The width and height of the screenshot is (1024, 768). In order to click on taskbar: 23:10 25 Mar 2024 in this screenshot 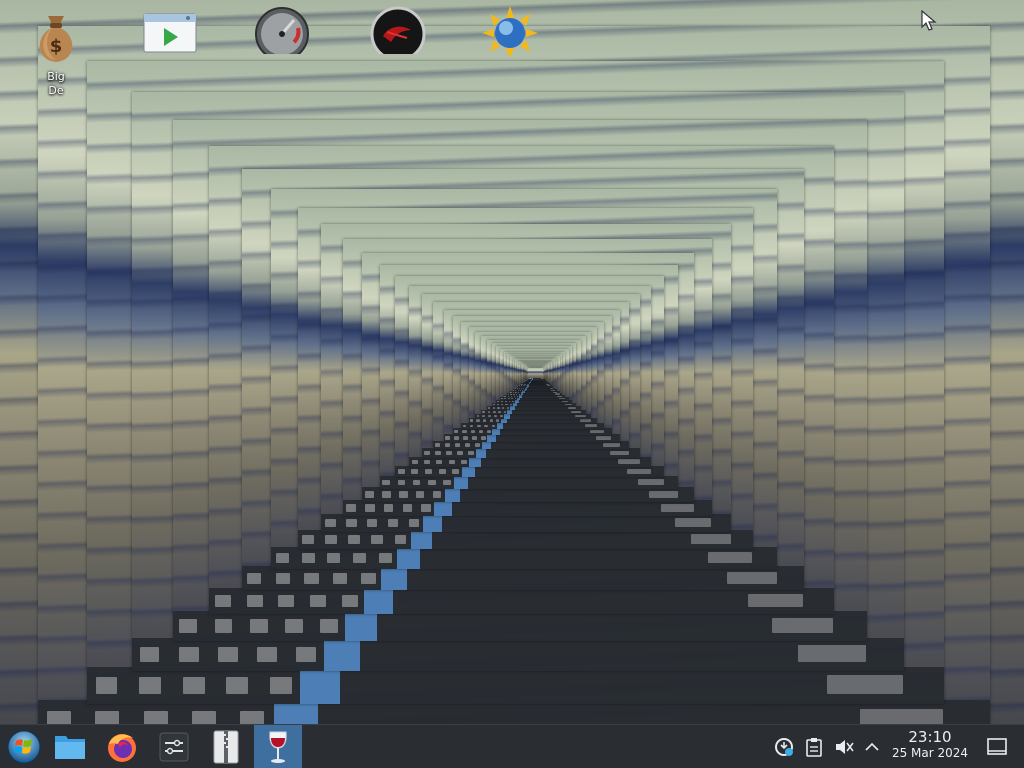, I will do `click(512, 746)`.